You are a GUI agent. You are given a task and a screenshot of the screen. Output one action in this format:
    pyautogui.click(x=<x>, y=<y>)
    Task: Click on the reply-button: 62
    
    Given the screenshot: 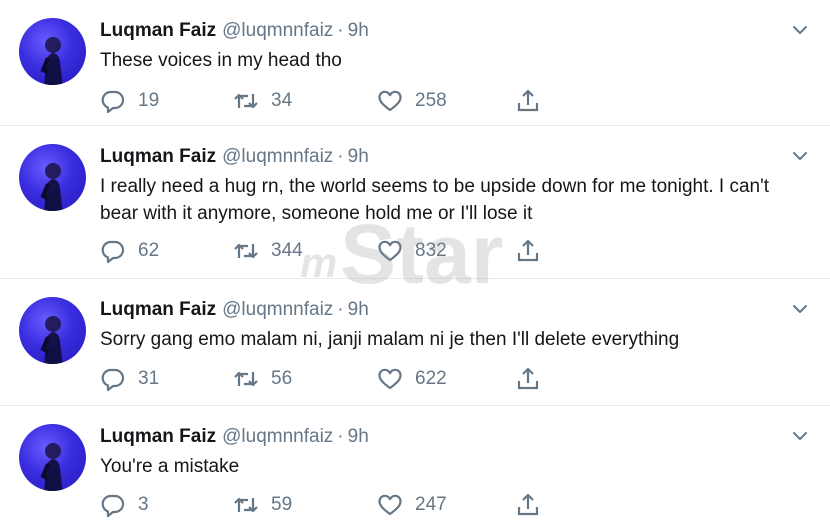 What is the action you would take?
    pyautogui.click(x=129, y=251)
    